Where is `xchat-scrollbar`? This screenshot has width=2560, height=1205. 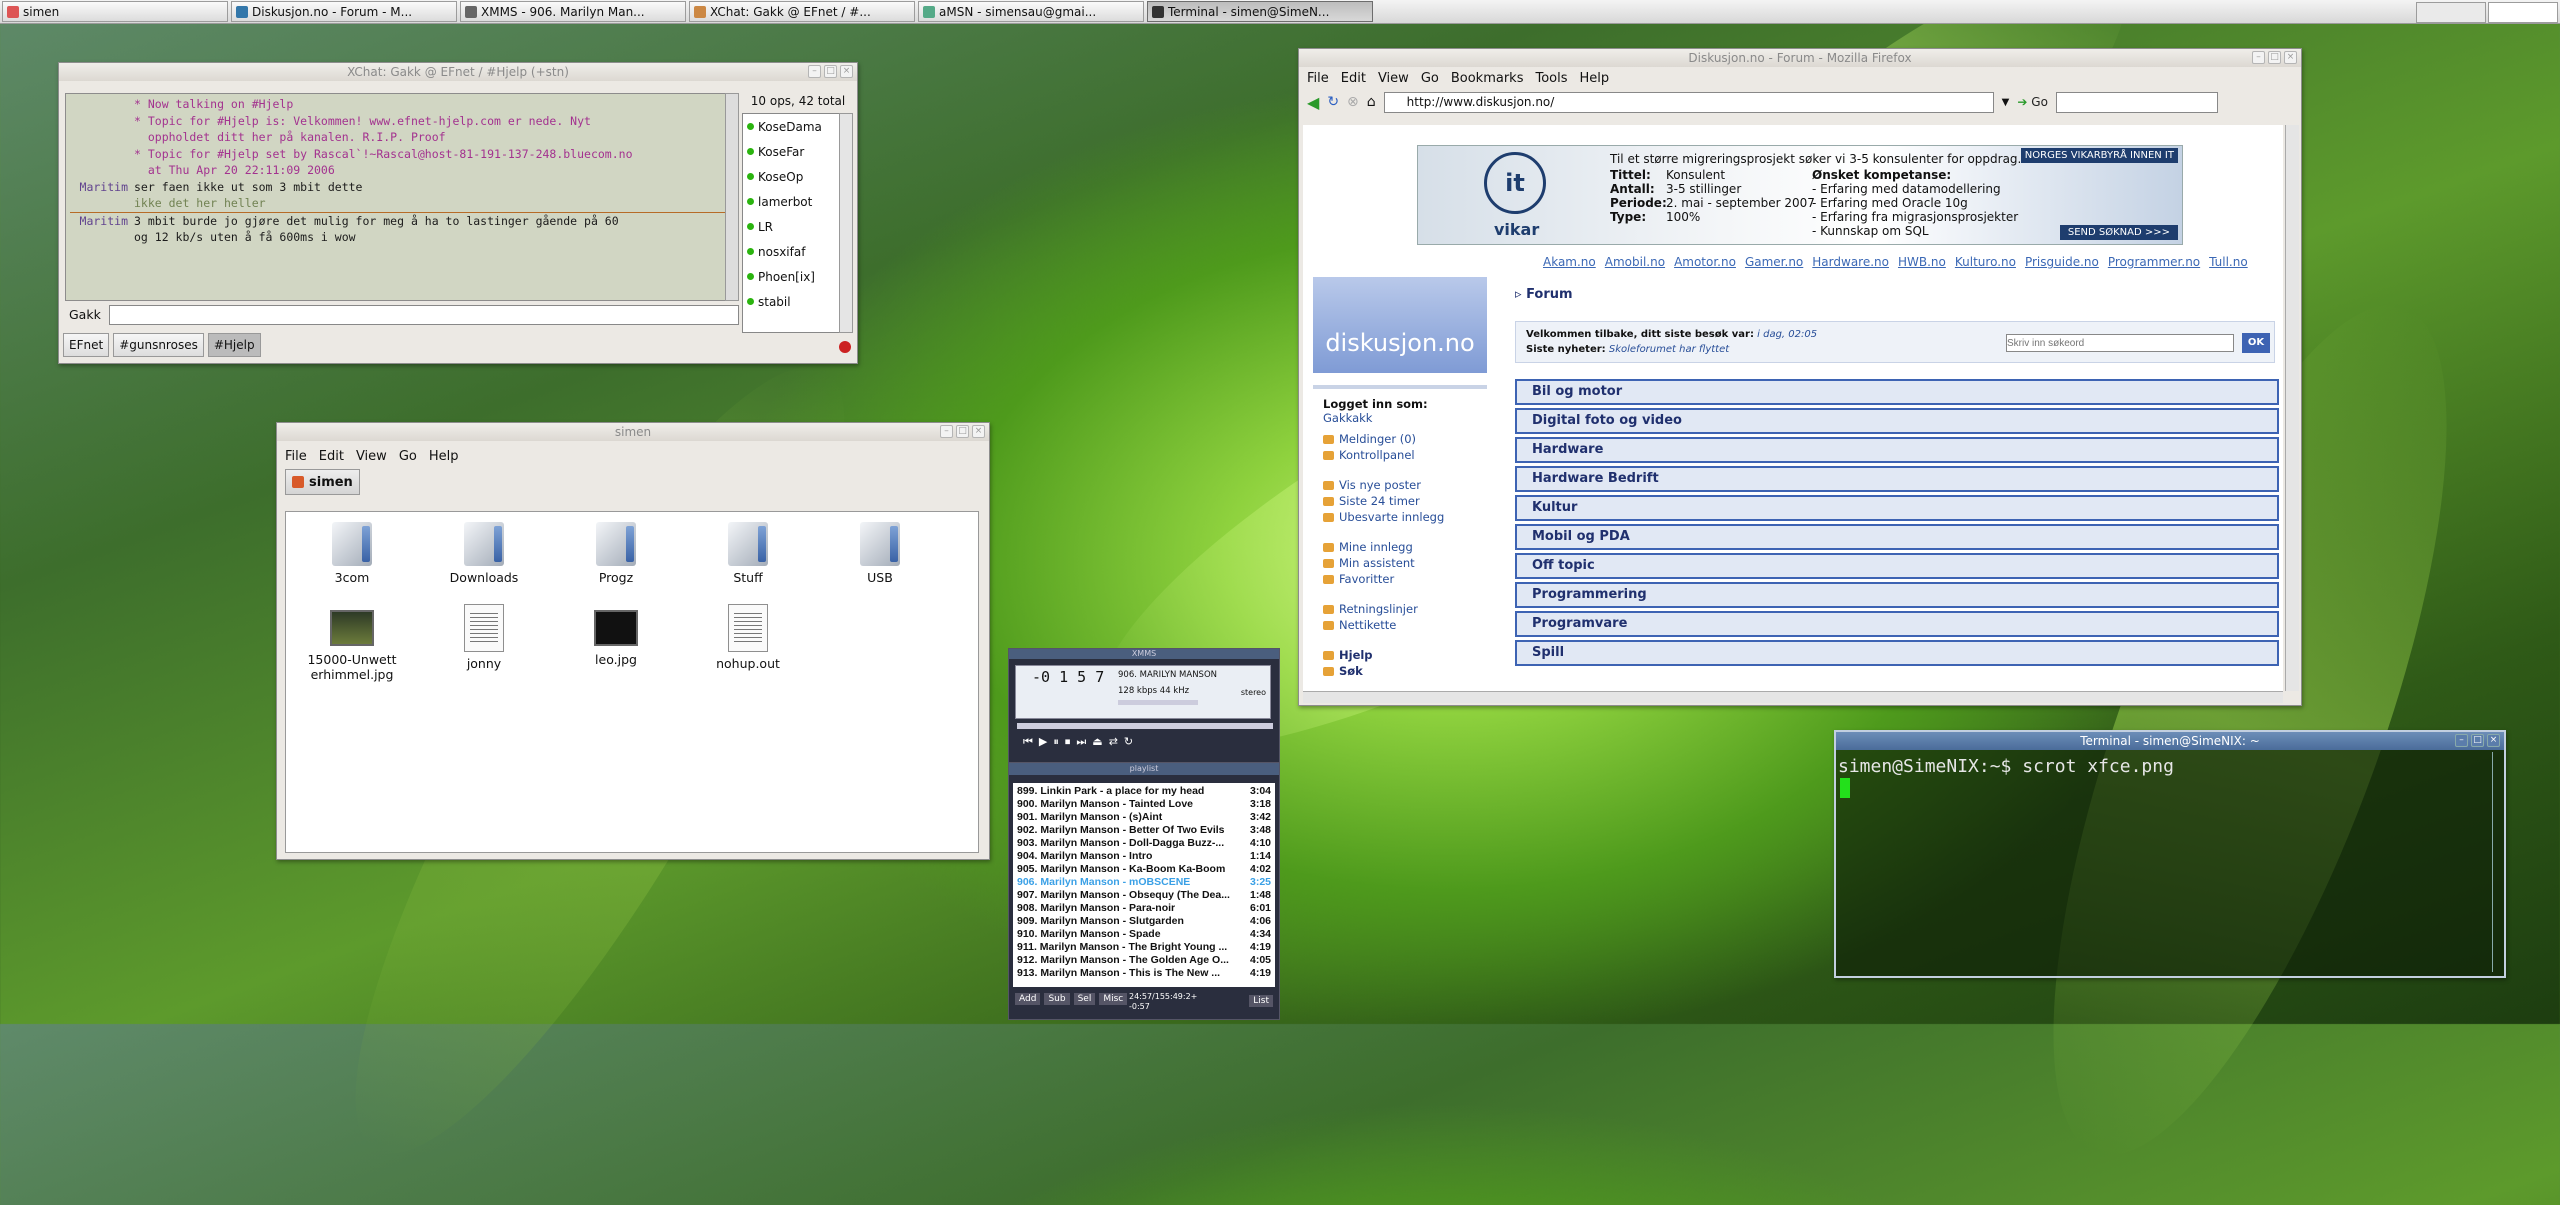
xchat-scrollbar is located at coordinates (732, 197).